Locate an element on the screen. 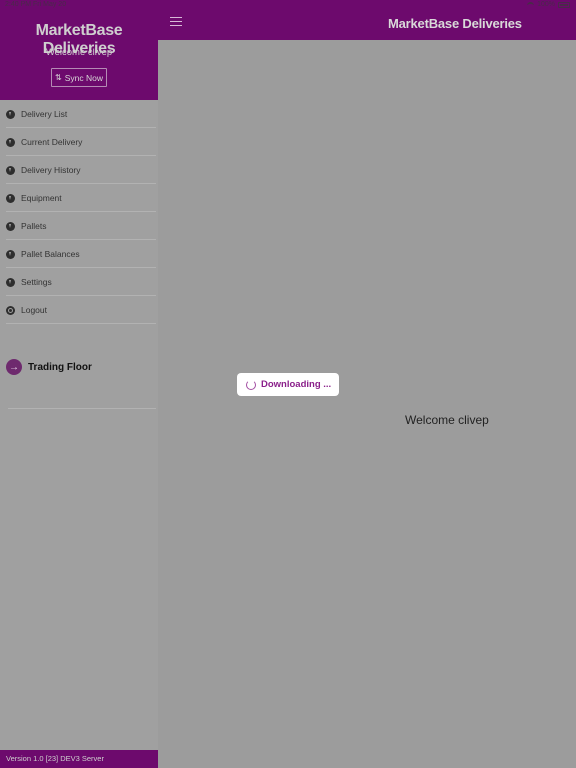 The image size is (576, 768). menu-item-label: Delivery History is located at coordinates (51, 170).